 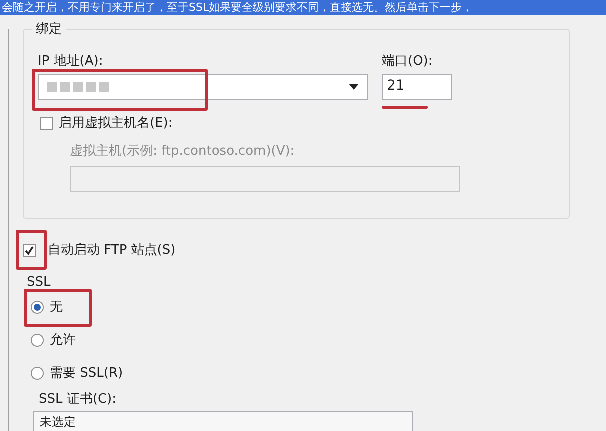 I want to click on port-field: 21, so click(x=417, y=87).